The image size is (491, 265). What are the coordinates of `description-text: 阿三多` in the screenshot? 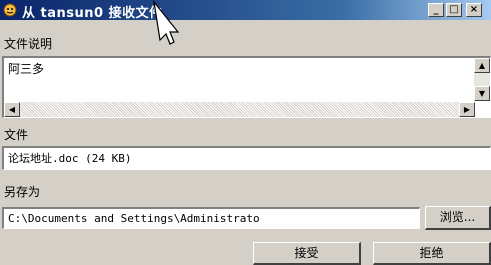 It's located at (26, 69).